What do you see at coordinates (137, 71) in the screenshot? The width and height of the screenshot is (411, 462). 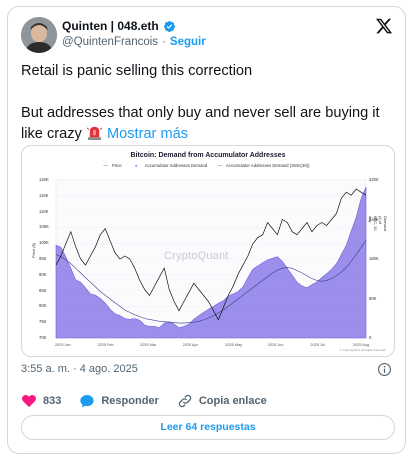 I see `tweet-line-1: Retail is panic selling this correction` at bounding box center [137, 71].